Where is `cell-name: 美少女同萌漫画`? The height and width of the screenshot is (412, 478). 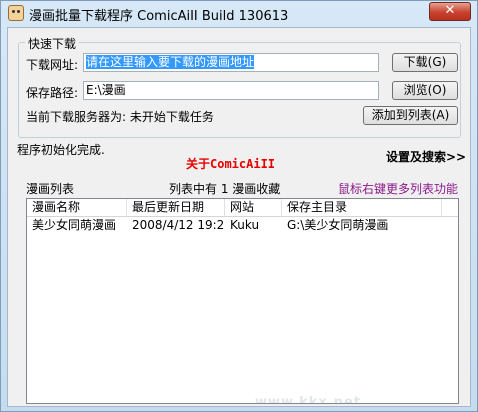 cell-name: 美少女同萌漫画 is located at coordinates (74, 225).